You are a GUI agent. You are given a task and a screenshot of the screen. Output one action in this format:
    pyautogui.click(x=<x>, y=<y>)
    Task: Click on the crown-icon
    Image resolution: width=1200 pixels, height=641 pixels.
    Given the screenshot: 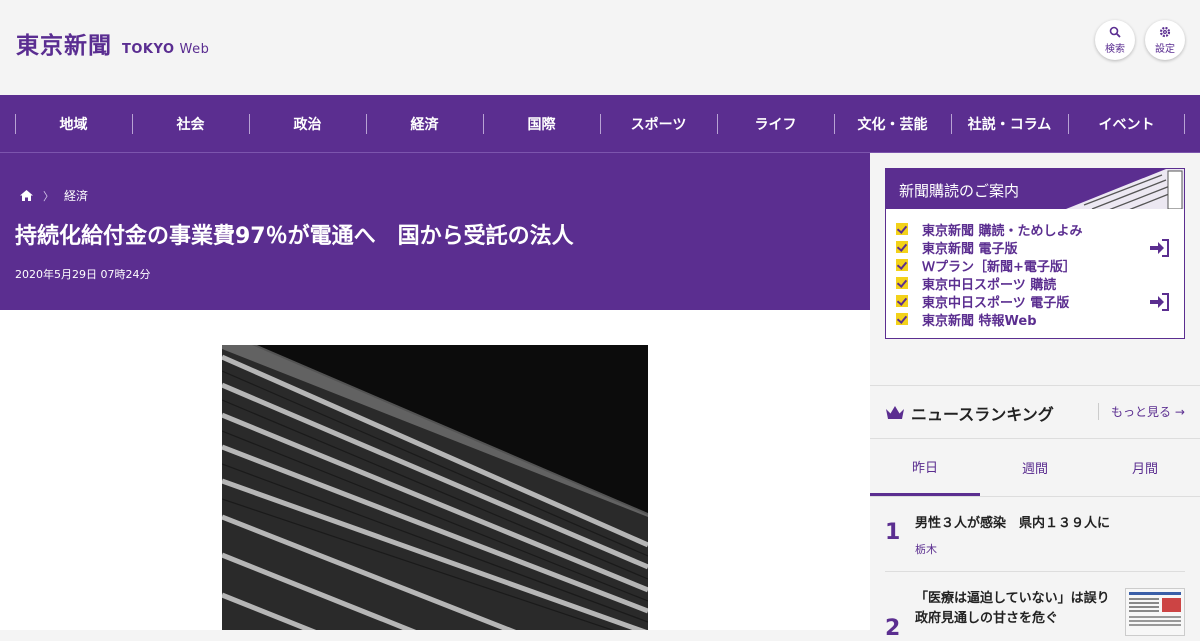 What is the action you would take?
    pyautogui.click(x=895, y=412)
    